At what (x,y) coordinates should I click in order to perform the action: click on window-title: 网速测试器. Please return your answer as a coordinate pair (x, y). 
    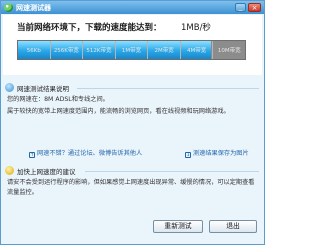
    Looking at the image, I should click on (33, 8).